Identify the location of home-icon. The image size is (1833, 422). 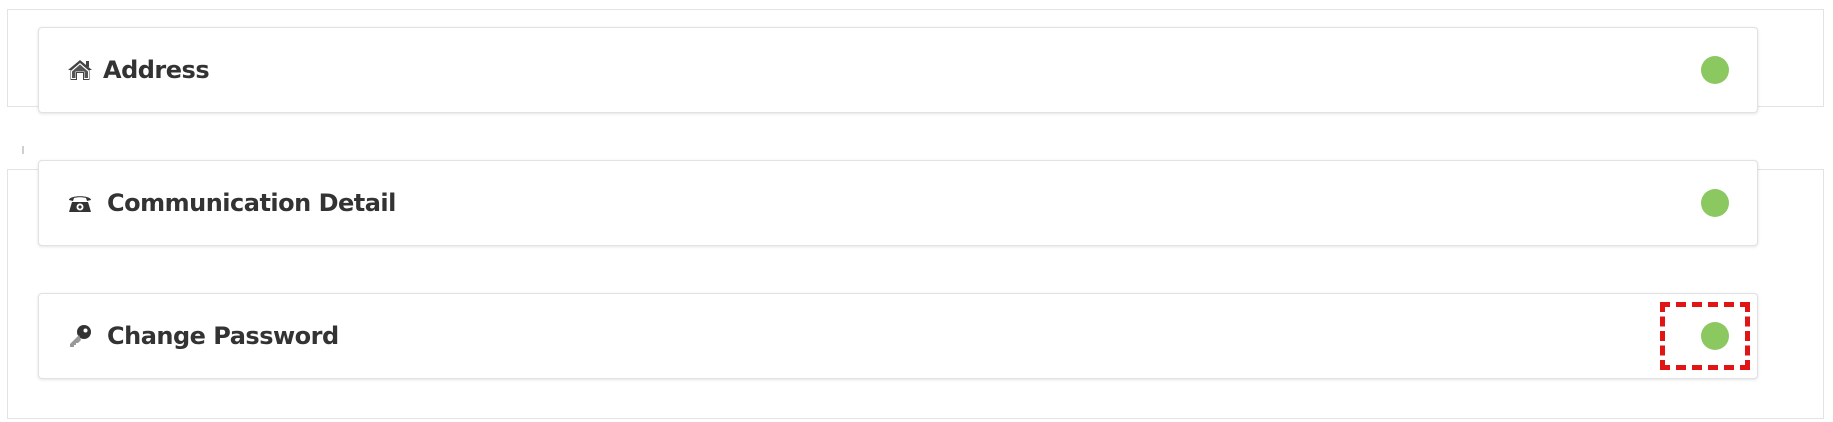
(80, 70).